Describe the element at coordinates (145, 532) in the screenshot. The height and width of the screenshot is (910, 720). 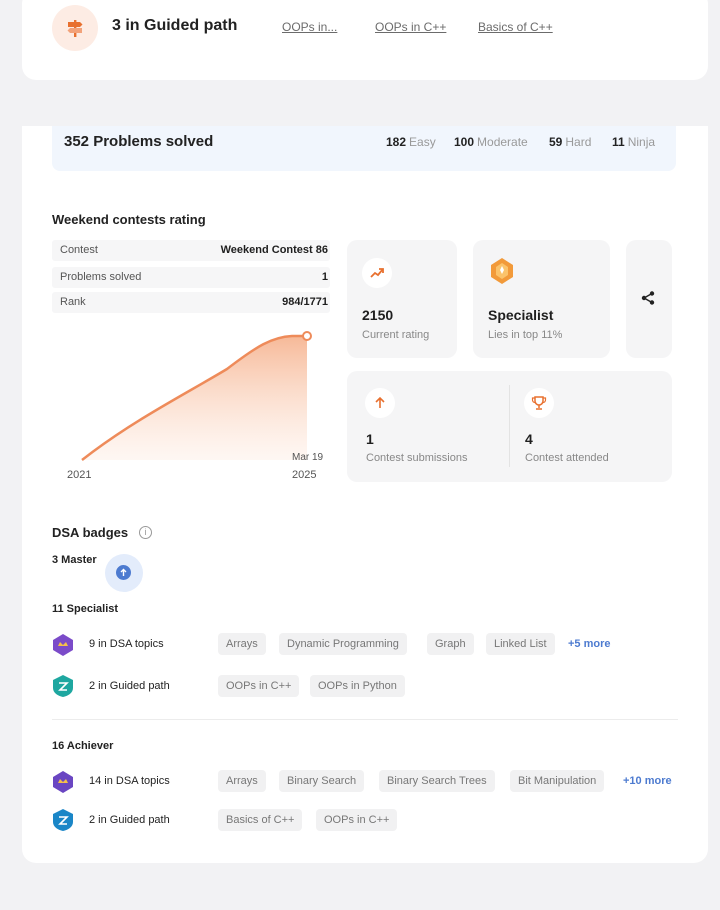
I see `info-icon: i` at that location.